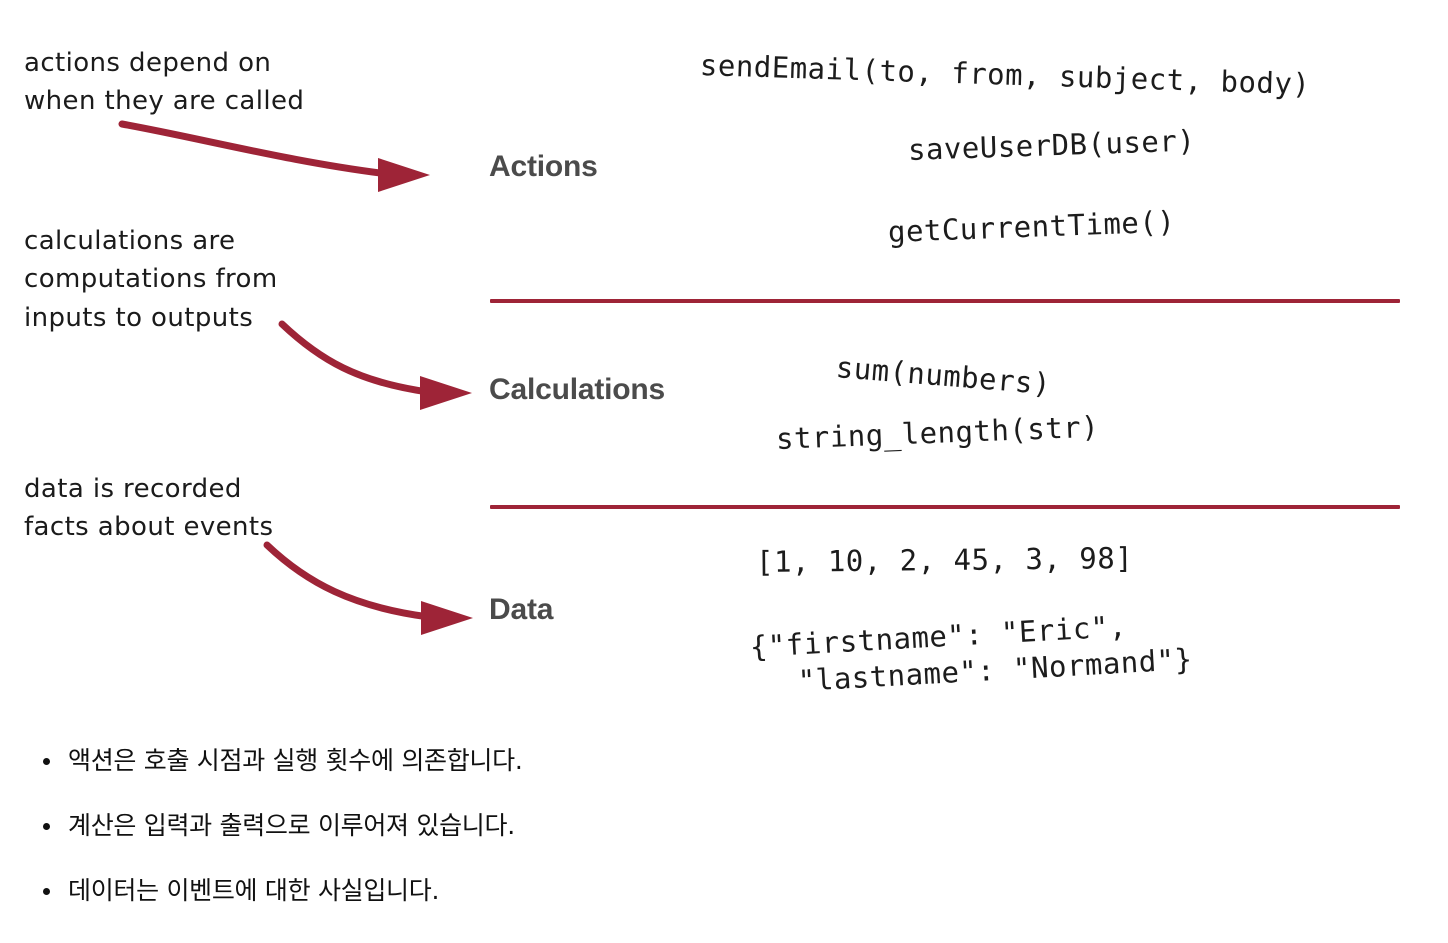  What do you see at coordinates (1051, 145) in the screenshot?
I see `code-save-user-db: saveUserDB(user)` at bounding box center [1051, 145].